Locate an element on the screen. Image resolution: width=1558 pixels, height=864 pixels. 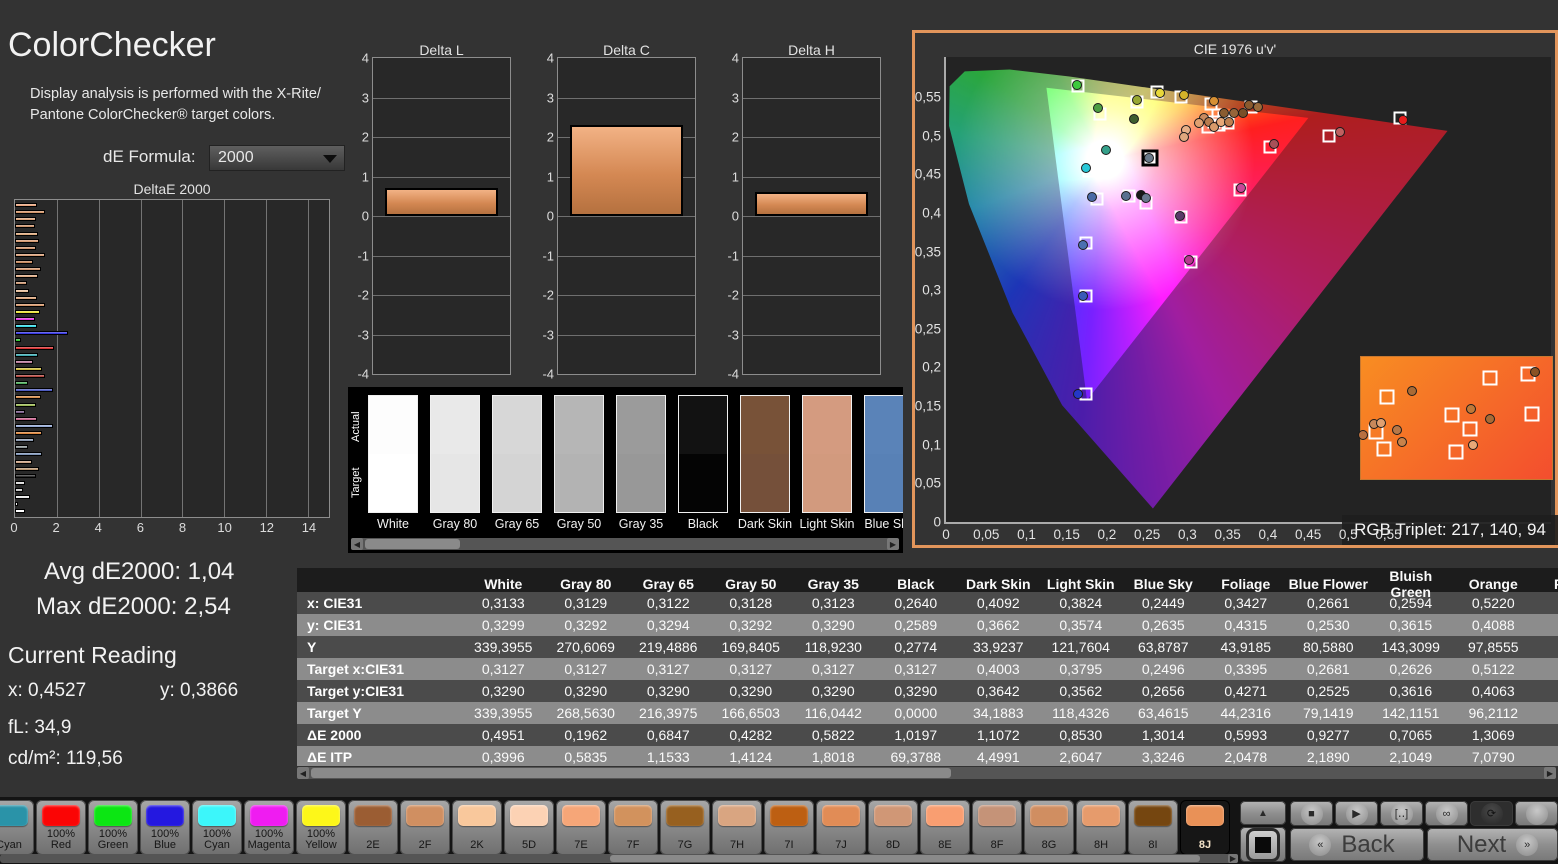
patch-button-8j: 8J is located at coordinates (1205, 827).